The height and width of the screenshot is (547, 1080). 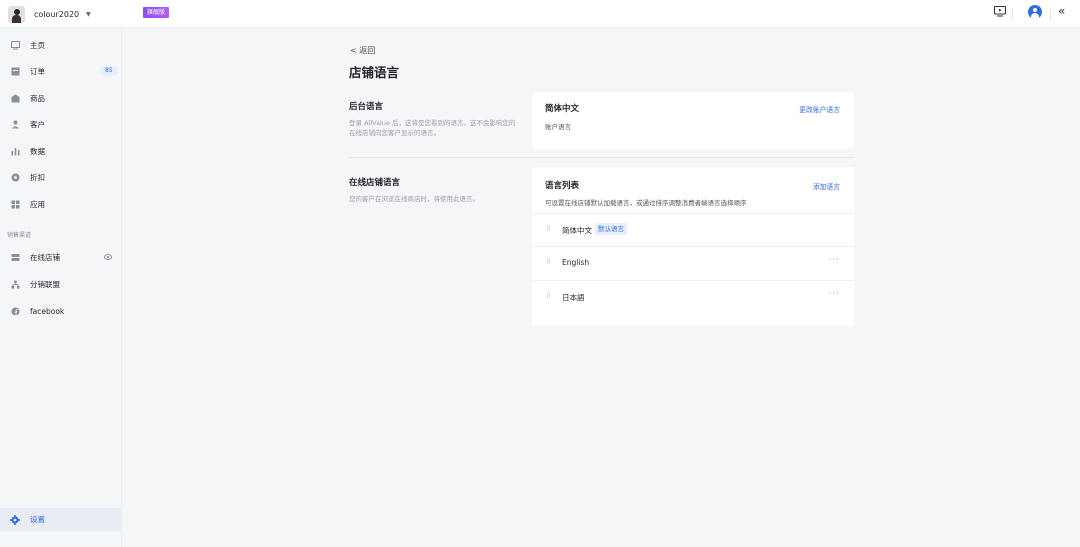 What do you see at coordinates (693, 296) in the screenshot?
I see `language-row: ⠿ 日本語 ···` at bounding box center [693, 296].